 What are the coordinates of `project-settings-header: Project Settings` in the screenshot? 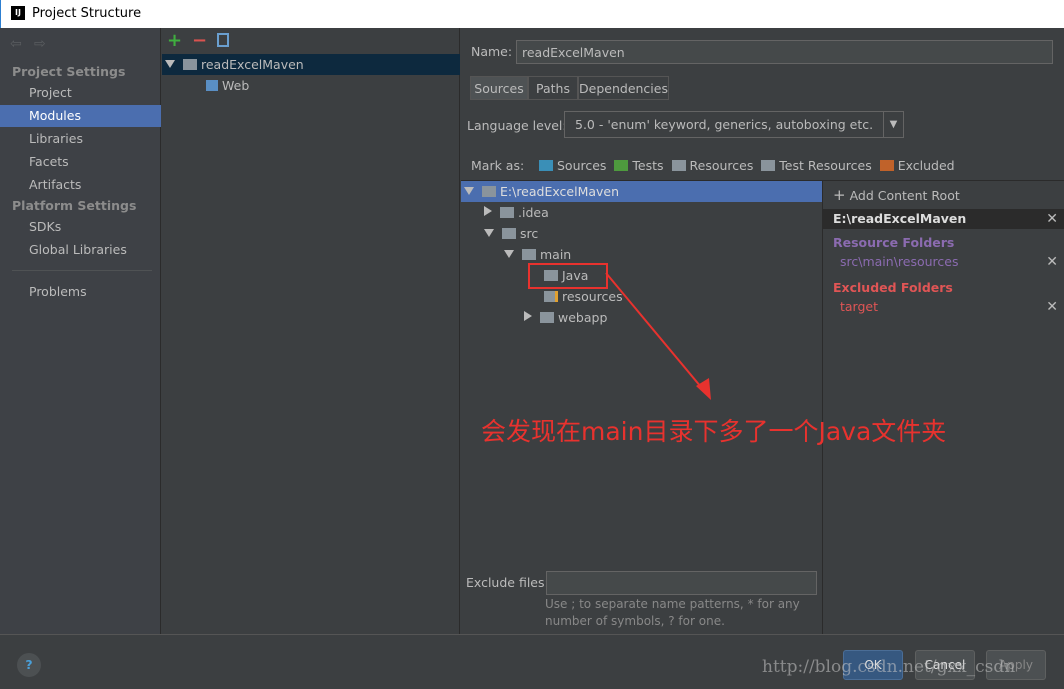 It's located at (69, 71).